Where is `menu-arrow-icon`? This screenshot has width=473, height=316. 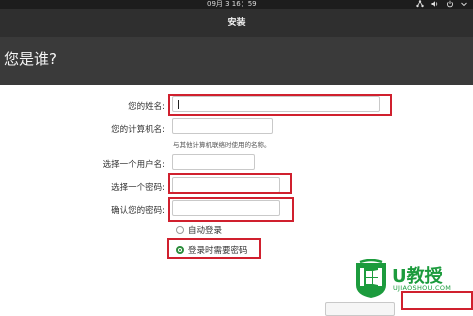
menu-arrow-icon is located at coordinates (464, 4).